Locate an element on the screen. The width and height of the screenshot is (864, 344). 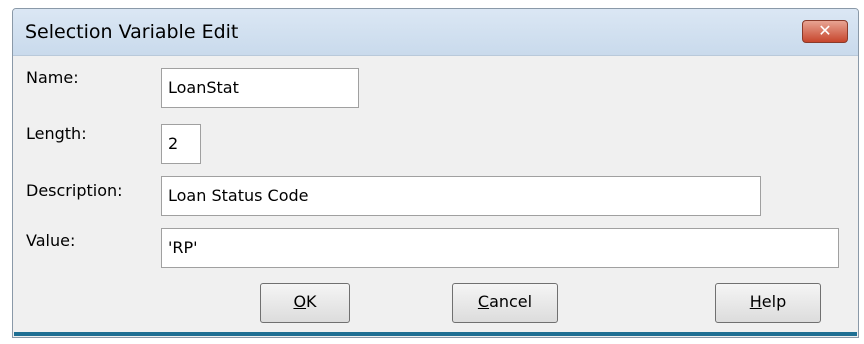
close-button: ✕ is located at coordinates (825, 31).